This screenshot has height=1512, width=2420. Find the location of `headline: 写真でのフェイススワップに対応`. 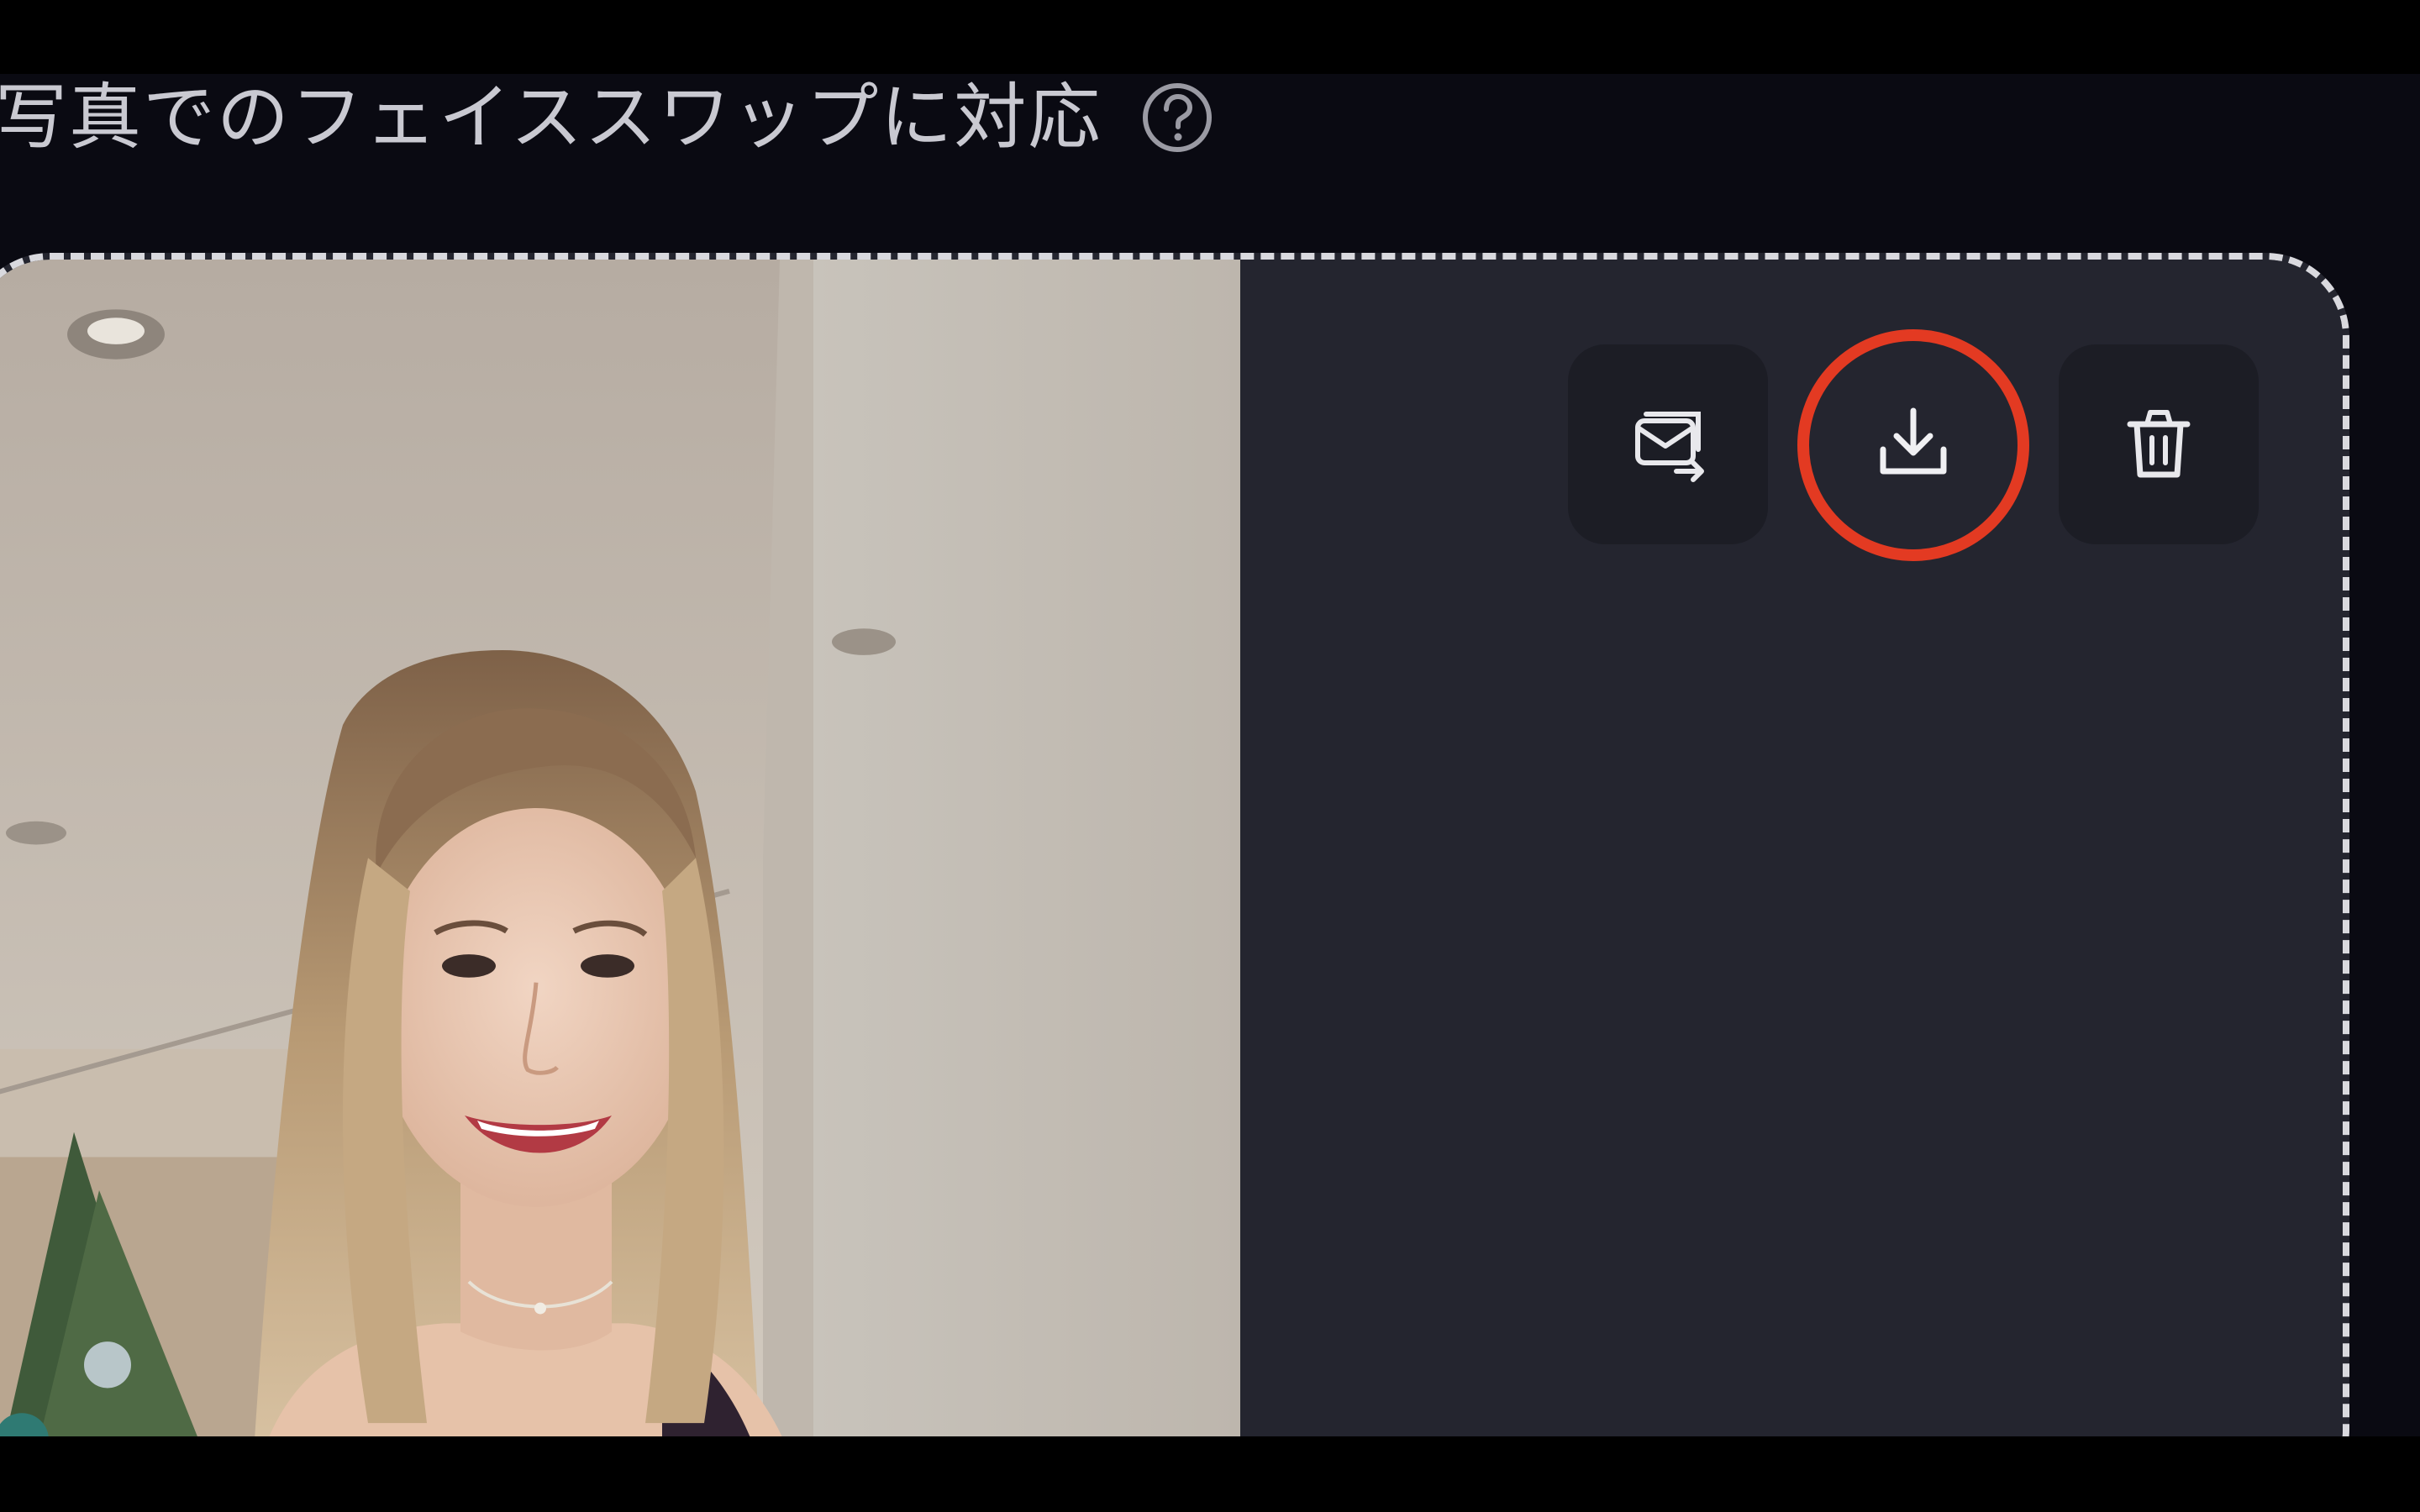

headline: 写真でのフェイススワップに対応 is located at coordinates (607, 118).